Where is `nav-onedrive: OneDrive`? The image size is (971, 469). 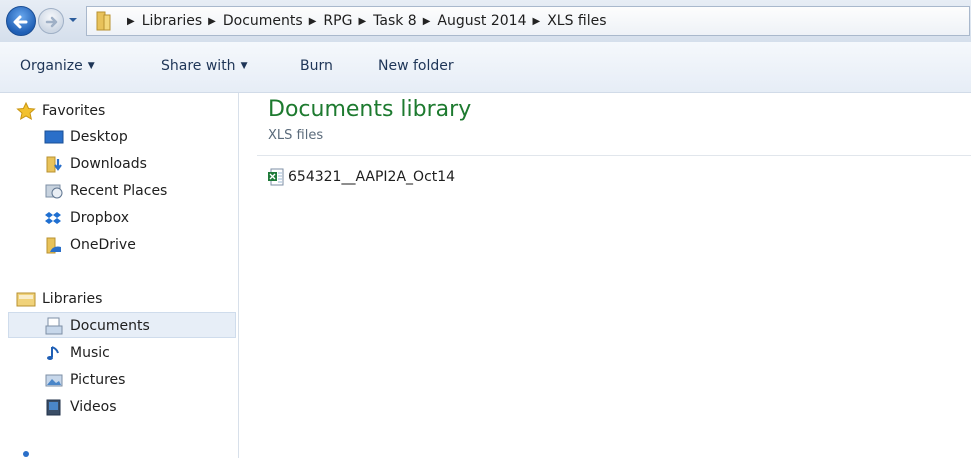 nav-onedrive: OneDrive is located at coordinates (90, 245).